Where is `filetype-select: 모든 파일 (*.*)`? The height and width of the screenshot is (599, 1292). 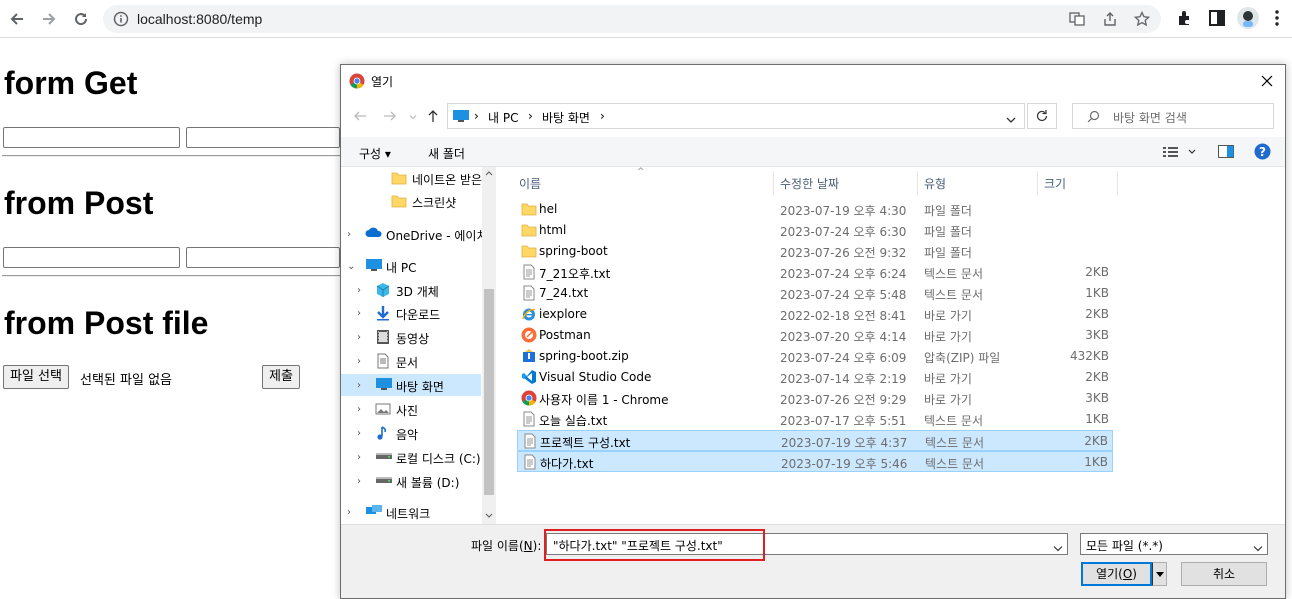 filetype-select: 모든 파일 (*.*) is located at coordinates (1174, 544).